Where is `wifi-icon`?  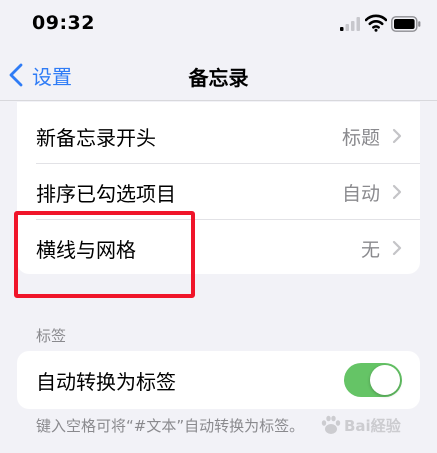 wifi-icon is located at coordinates (376, 23).